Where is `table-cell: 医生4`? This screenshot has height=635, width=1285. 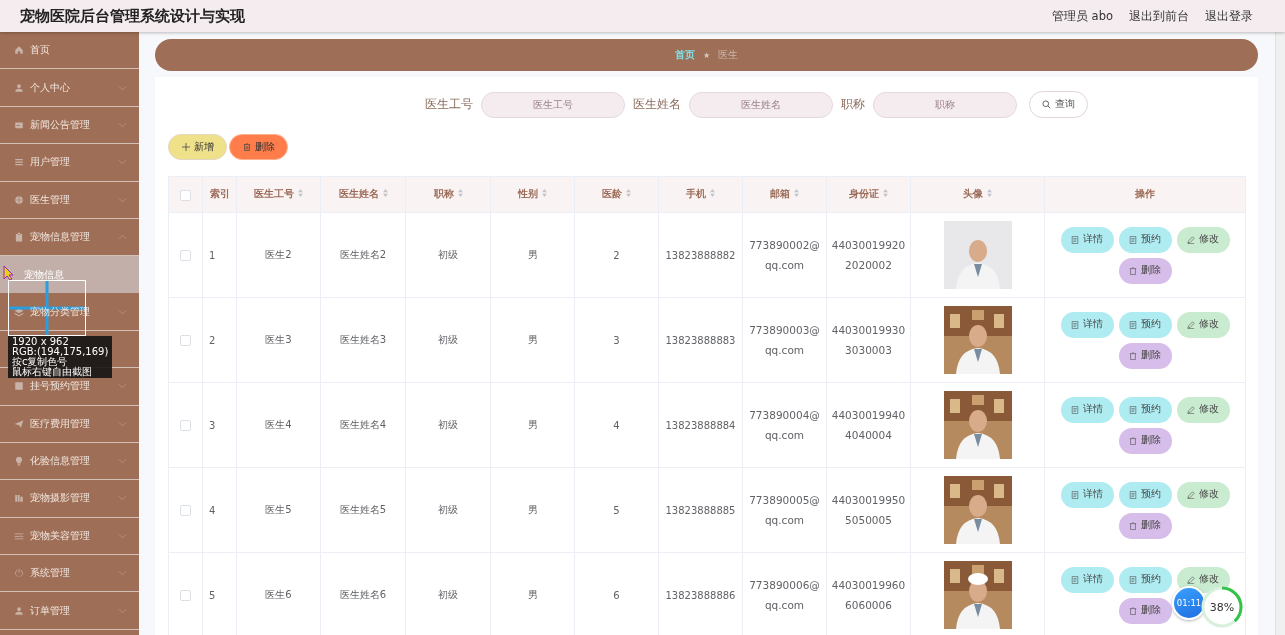 table-cell: 医生4 is located at coordinates (278, 424).